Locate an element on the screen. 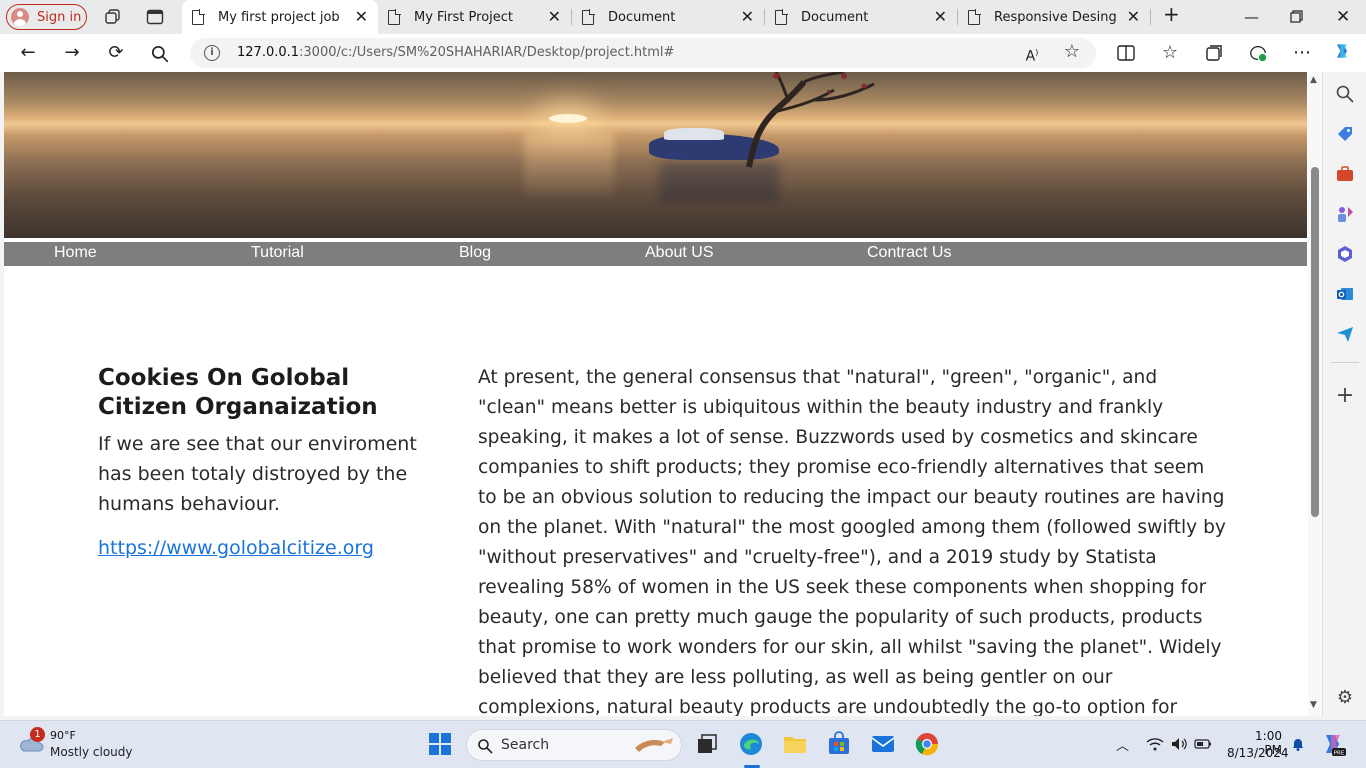  battery-icon is located at coordinates (1203, 744).